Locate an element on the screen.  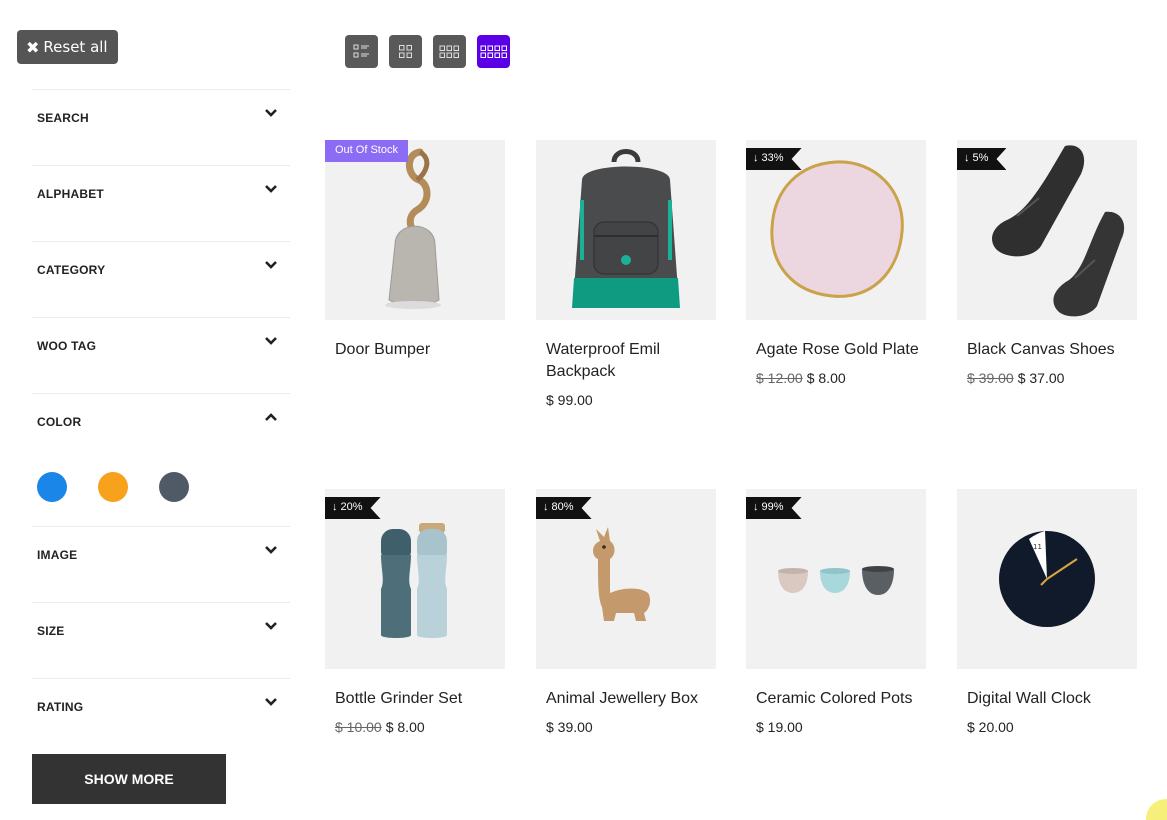
filter-woo-tag: WOO TAG is located at coordinates (161, 355).